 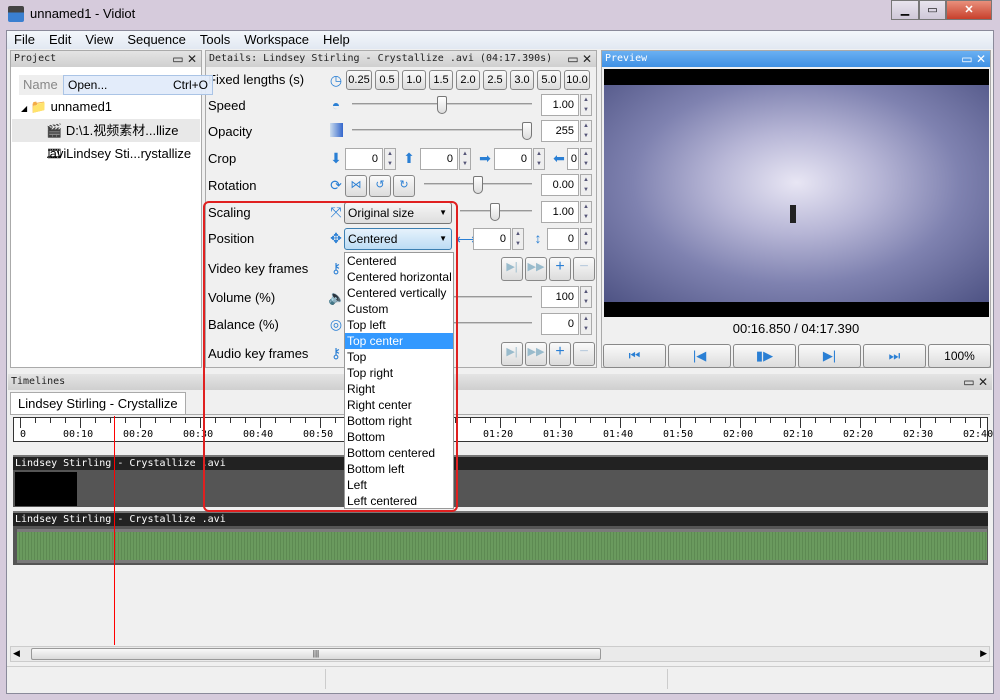 I want to click on position-dropdown: Centered ▼, so click(x=398, y=239).